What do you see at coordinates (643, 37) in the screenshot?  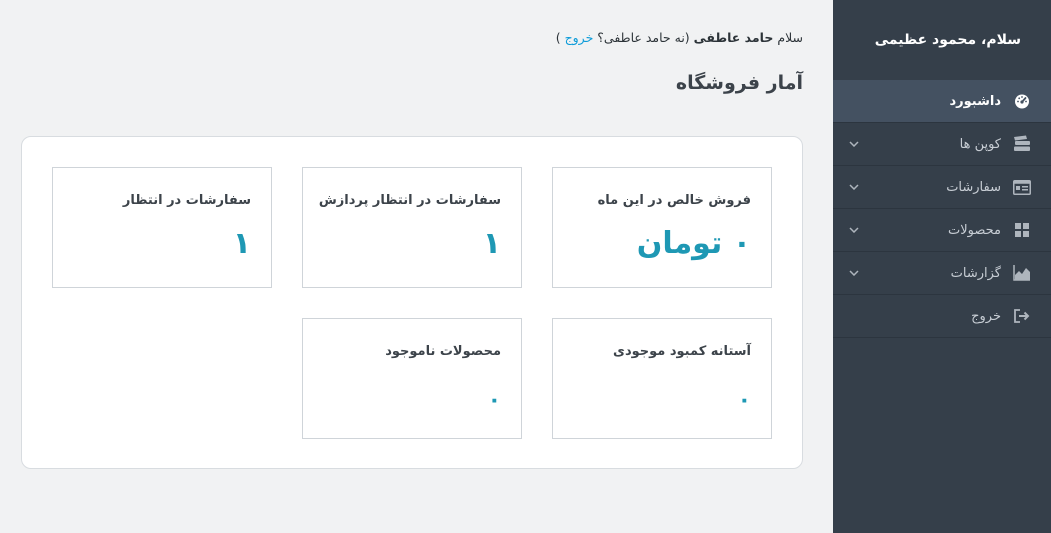 I see `not-you-text: (نه حامد عاطفی؟` at bounding box center [643, 37].